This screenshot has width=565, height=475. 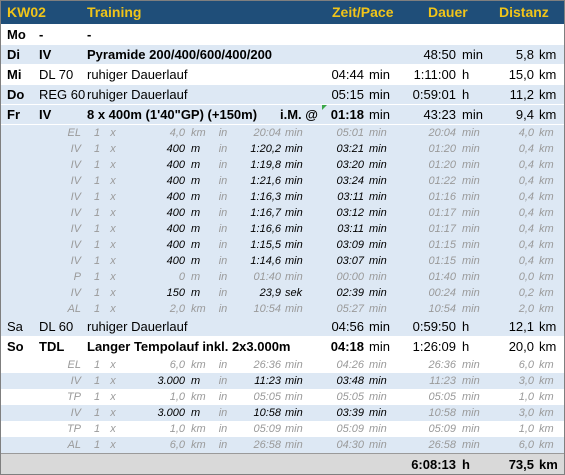 I want to click on detail-row: EL 1 x 4,0 km in 20:04 min 05:01 min 20:04 min 4,0 km, so click(x=282, y=133).